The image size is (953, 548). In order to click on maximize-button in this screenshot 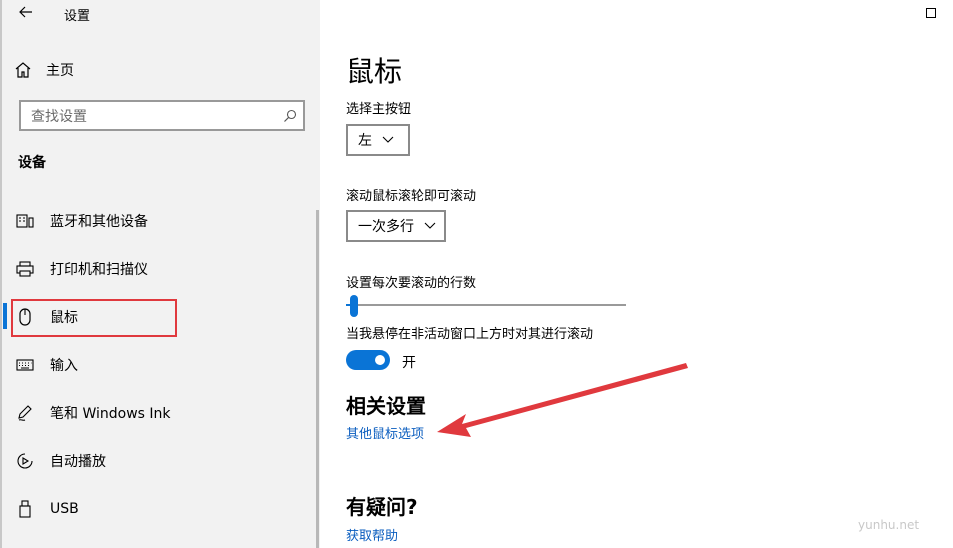, I will do `click(931, 13)`.